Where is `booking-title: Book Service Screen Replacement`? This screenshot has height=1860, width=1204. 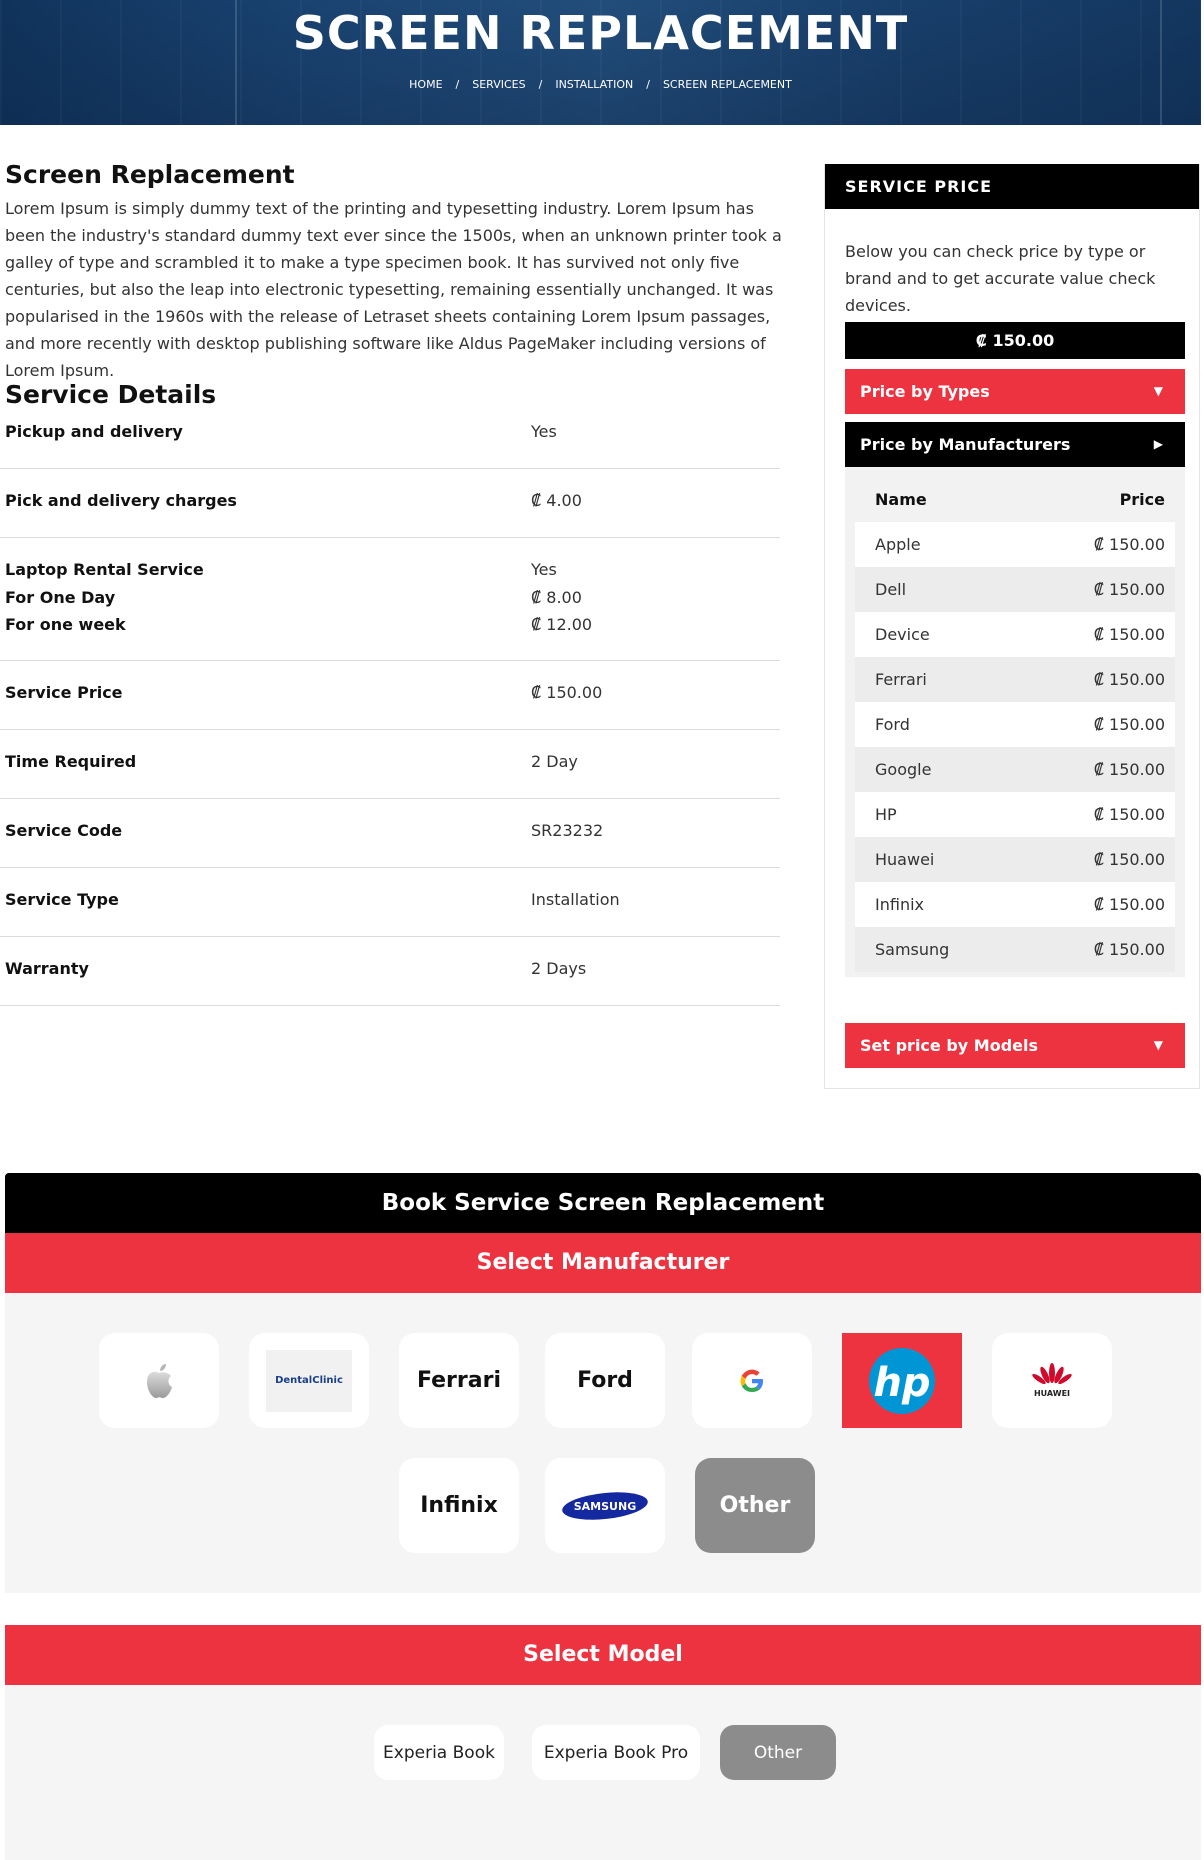 booking-title: Book Service Screen Replacement is located at coordinates (603, 1203).